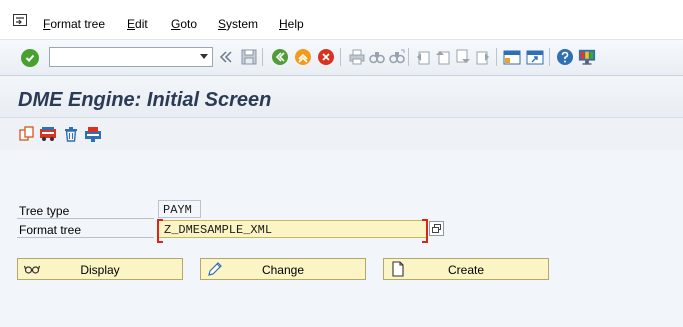 Image resolution: width=683 pixels, height=327 pixels. I want to click on display-button: Display, so click(100, 269).